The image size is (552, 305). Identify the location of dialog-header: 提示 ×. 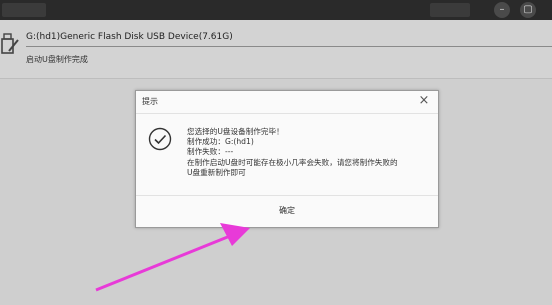
(287, 102).